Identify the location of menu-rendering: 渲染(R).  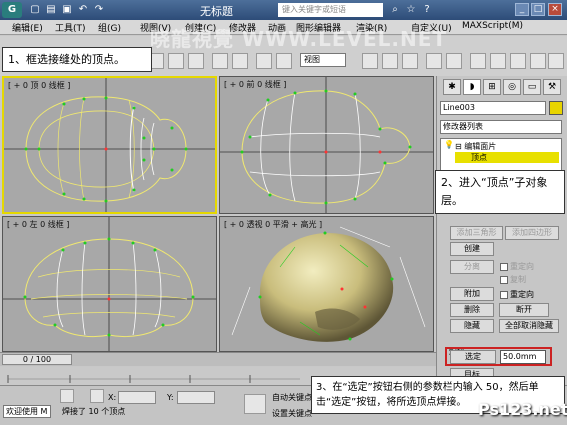
(371, 27).